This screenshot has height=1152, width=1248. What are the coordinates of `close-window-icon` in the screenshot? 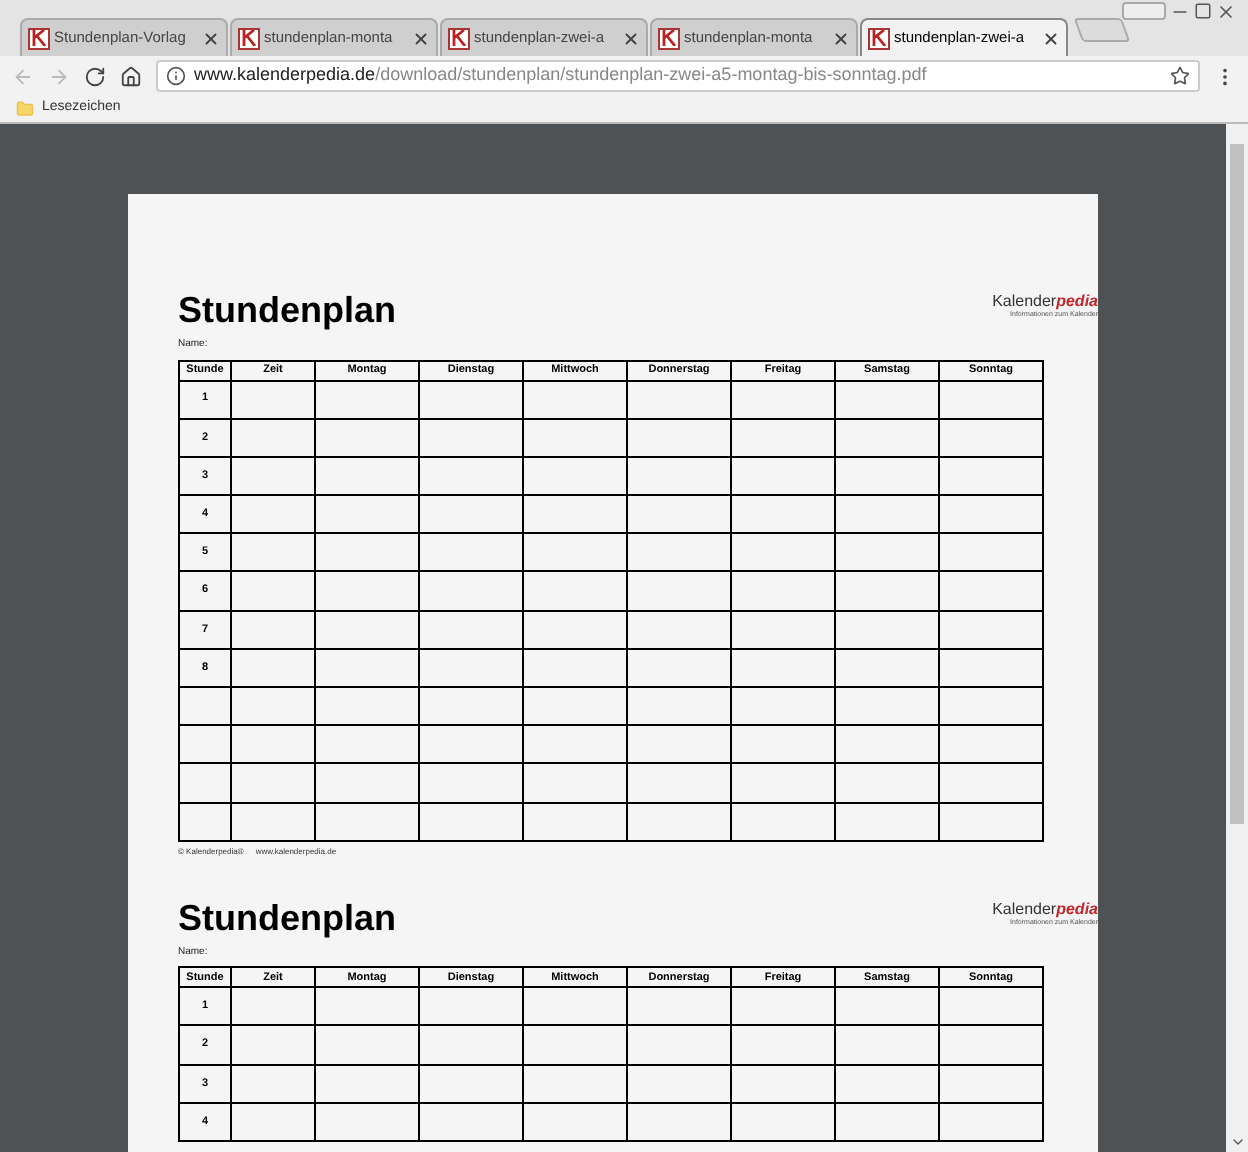 It's located at (1226, 12).